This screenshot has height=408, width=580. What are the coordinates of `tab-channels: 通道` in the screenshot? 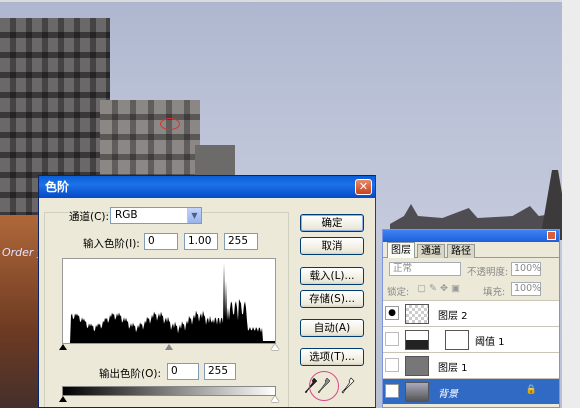 It's located at (431, 251).